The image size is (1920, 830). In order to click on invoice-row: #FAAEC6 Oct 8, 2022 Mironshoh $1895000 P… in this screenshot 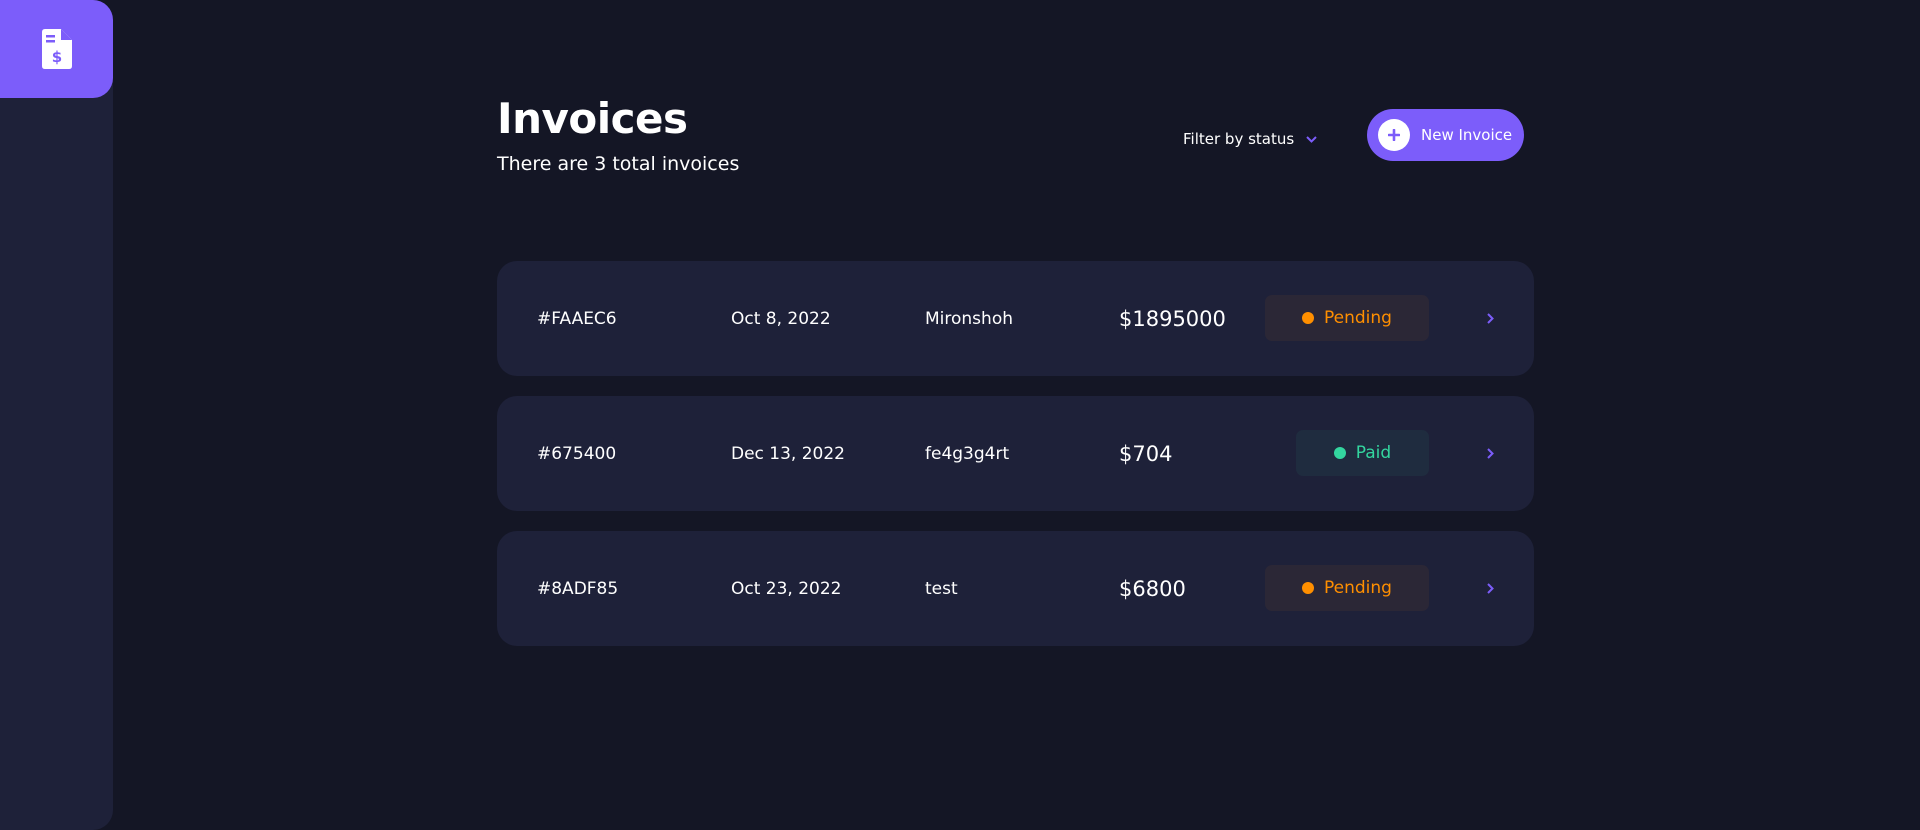, I will do `click(1015, 318)`.